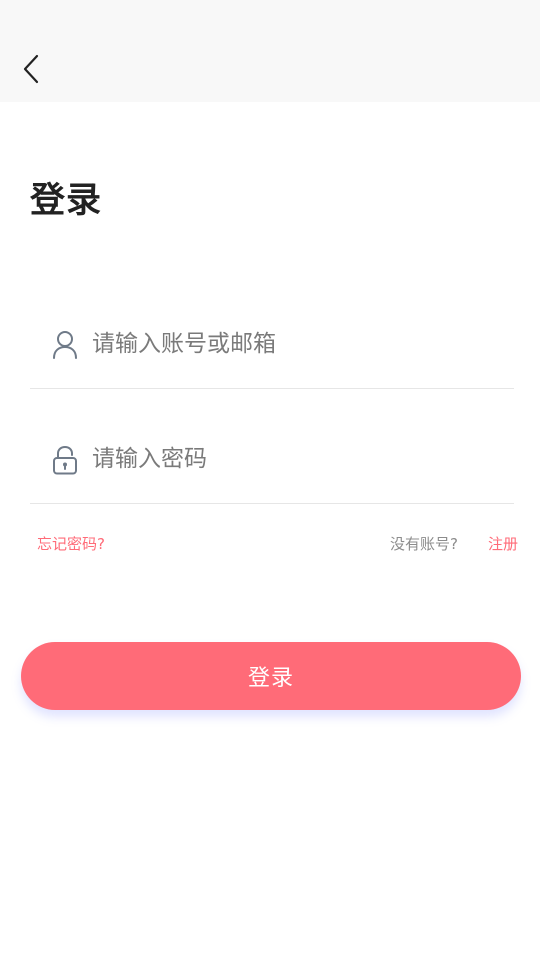  I want to click on username-field, so click(272, 353).